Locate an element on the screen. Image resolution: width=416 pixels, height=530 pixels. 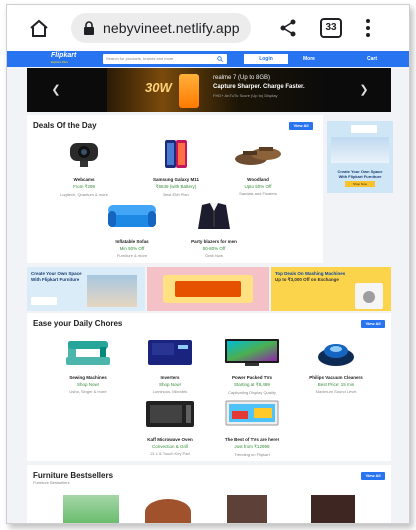
bed-image is located at coordinates (333, 509).